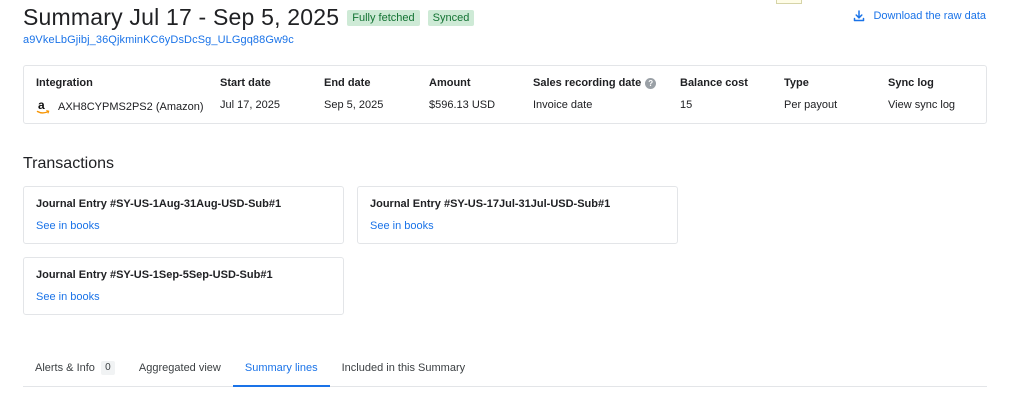 The width and height of the screenshot is (1024, 397). Describe the element at coordinates (250, 105) in the screenshot. I see `start-date-value: Jul 17, 2025` at that location.